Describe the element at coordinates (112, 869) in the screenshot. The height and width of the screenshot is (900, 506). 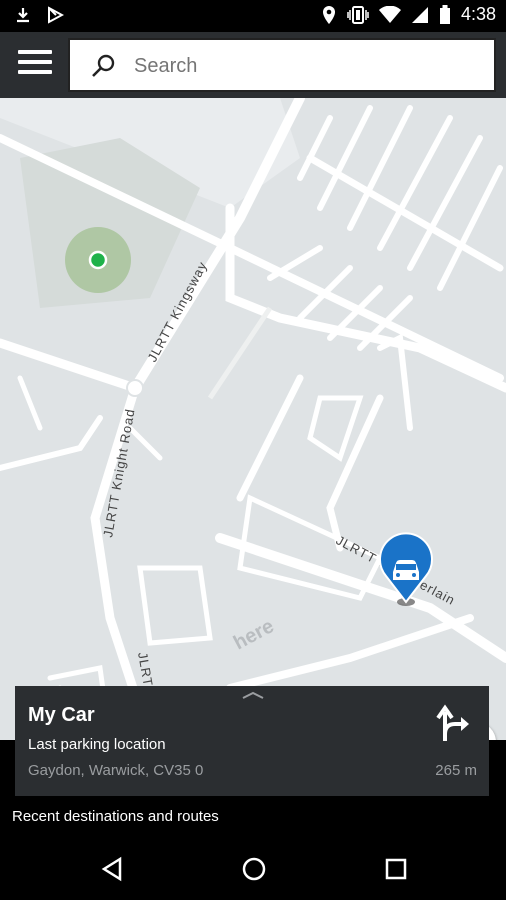
I see `back-icon` at that location.